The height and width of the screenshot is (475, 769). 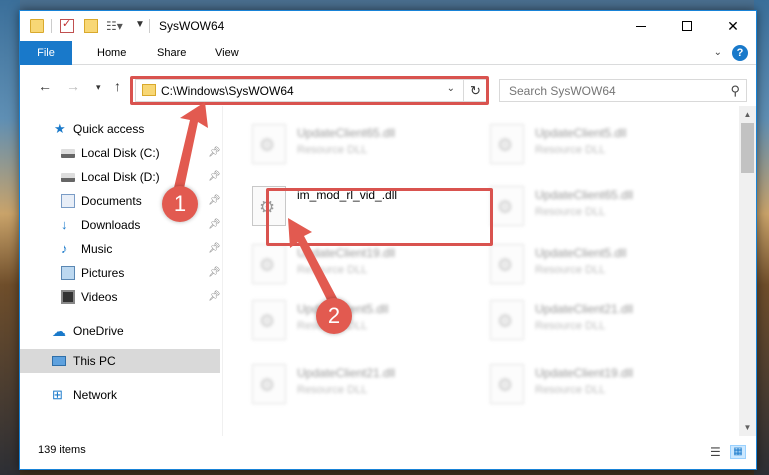 What do you see at coordinates (740, 53) in the screenshot?
I see `help-icon: ?` at bounding box center [740, 53].